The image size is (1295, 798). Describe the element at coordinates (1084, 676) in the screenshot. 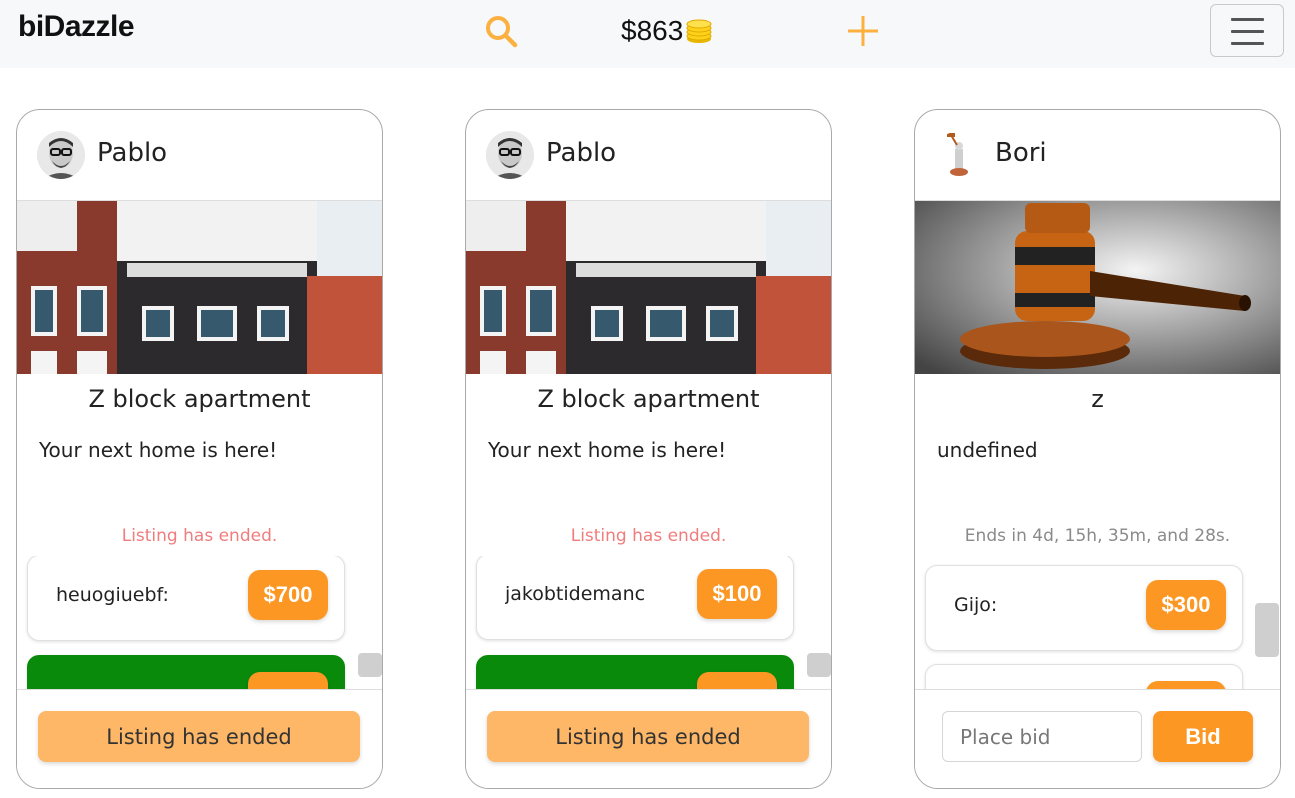

I see `bid-item` at that location.